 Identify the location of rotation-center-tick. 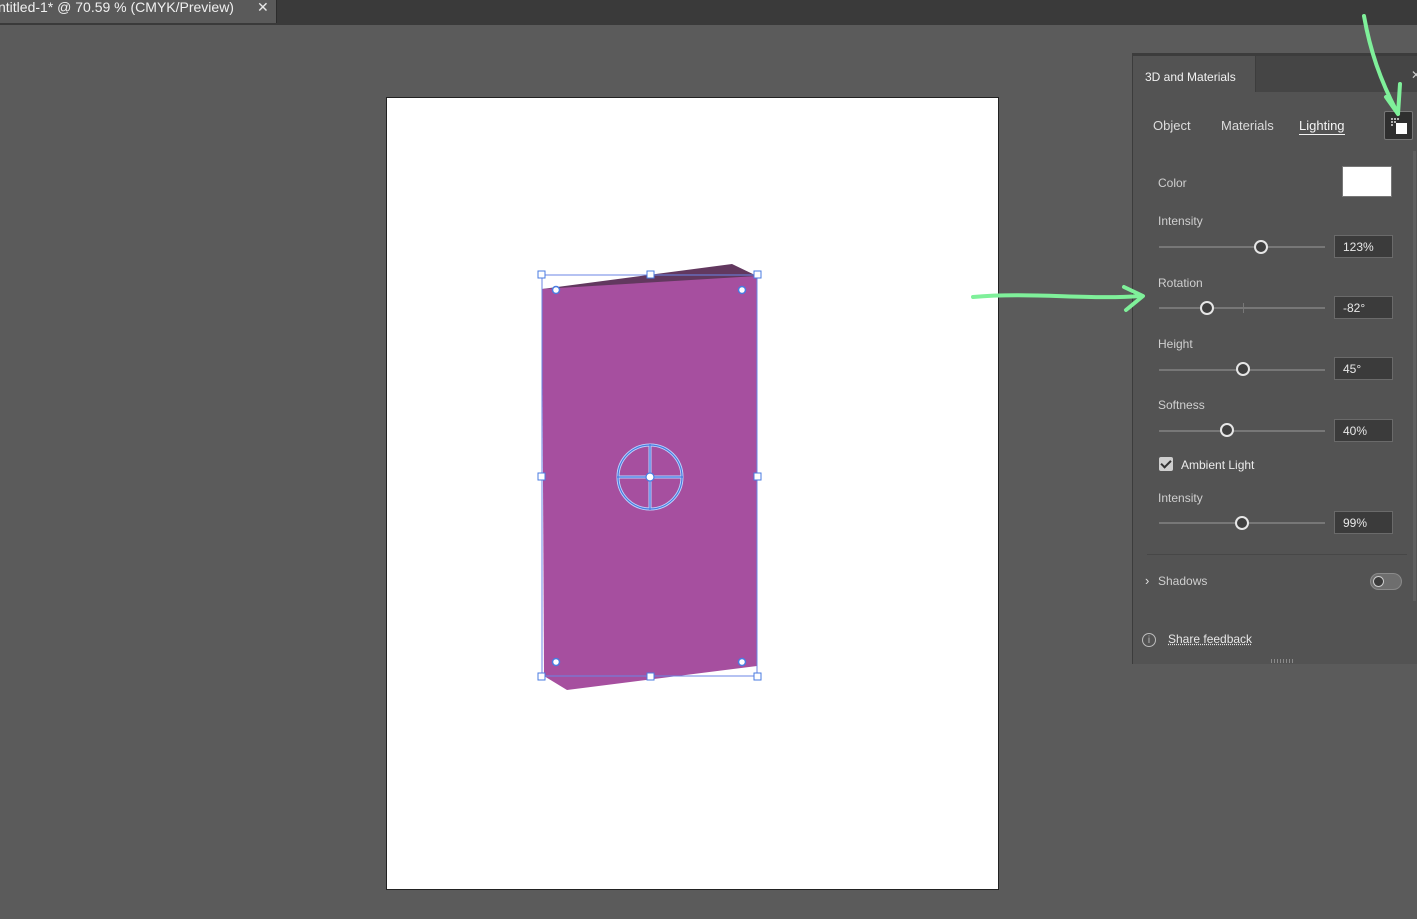
(1243, 308).